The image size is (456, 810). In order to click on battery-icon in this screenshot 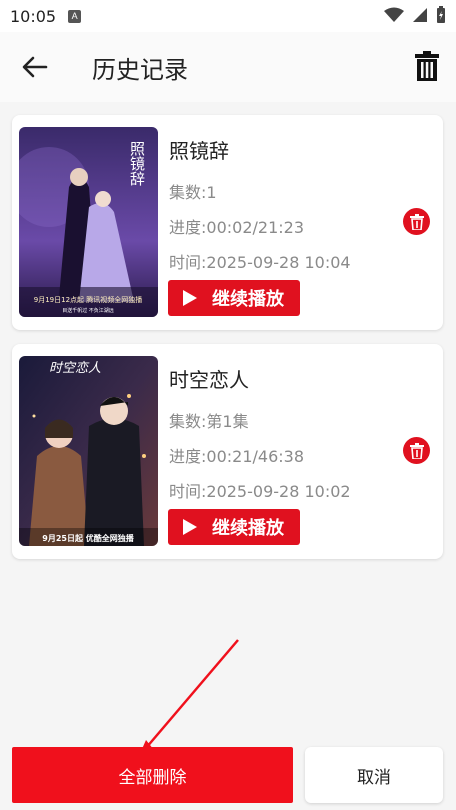, I will do `click(441, 14)`.